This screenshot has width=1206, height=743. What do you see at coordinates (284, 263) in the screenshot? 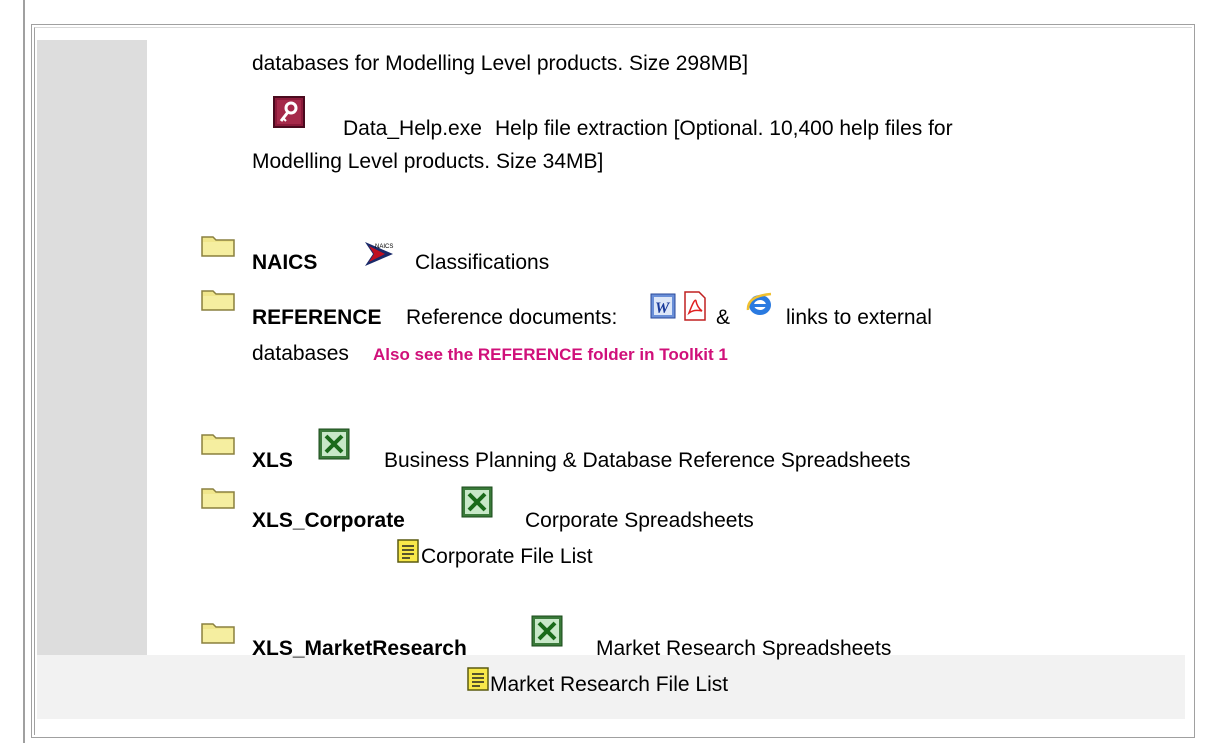
I see `folder-naics-link: NAICS` at bounding box center [284, 263].